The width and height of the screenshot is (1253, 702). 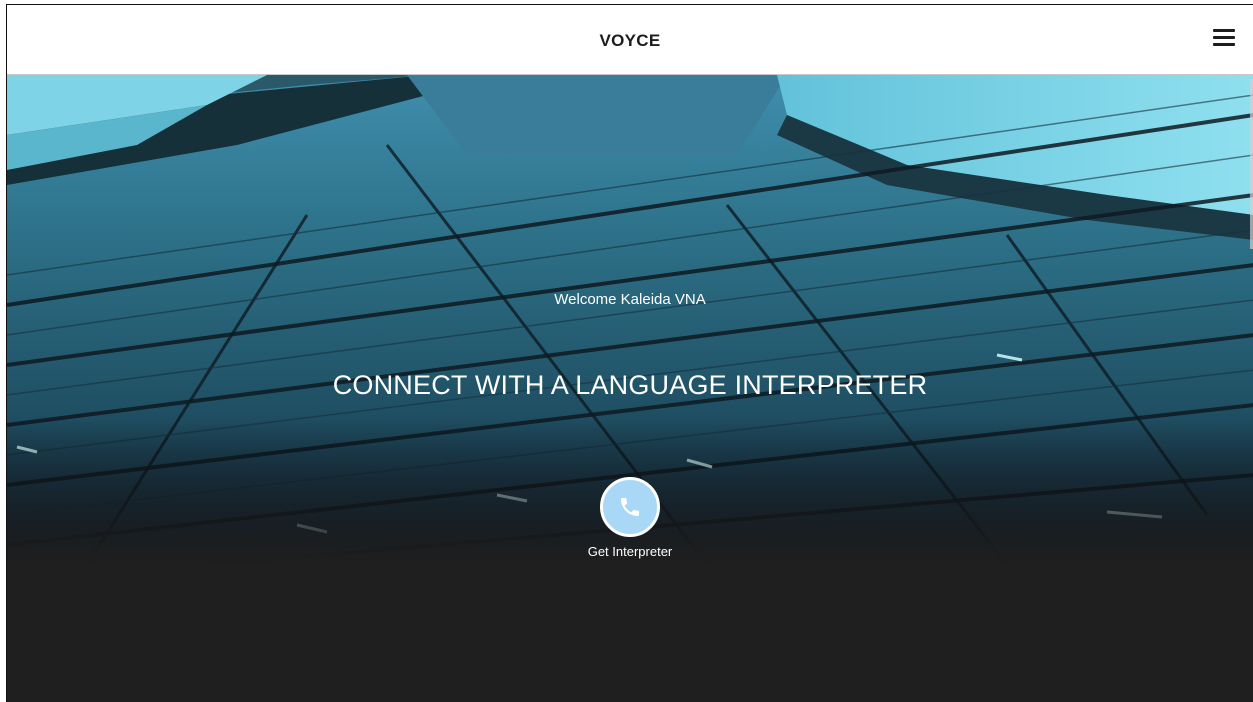 I want to click on brand-title: VOYCE, so click(x=630, y=40).